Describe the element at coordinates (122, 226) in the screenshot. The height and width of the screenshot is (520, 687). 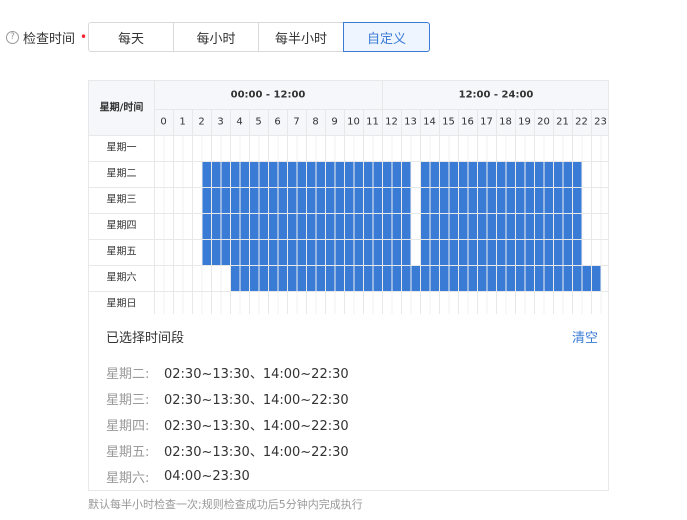
I see `day-label: 星期四` at that location.